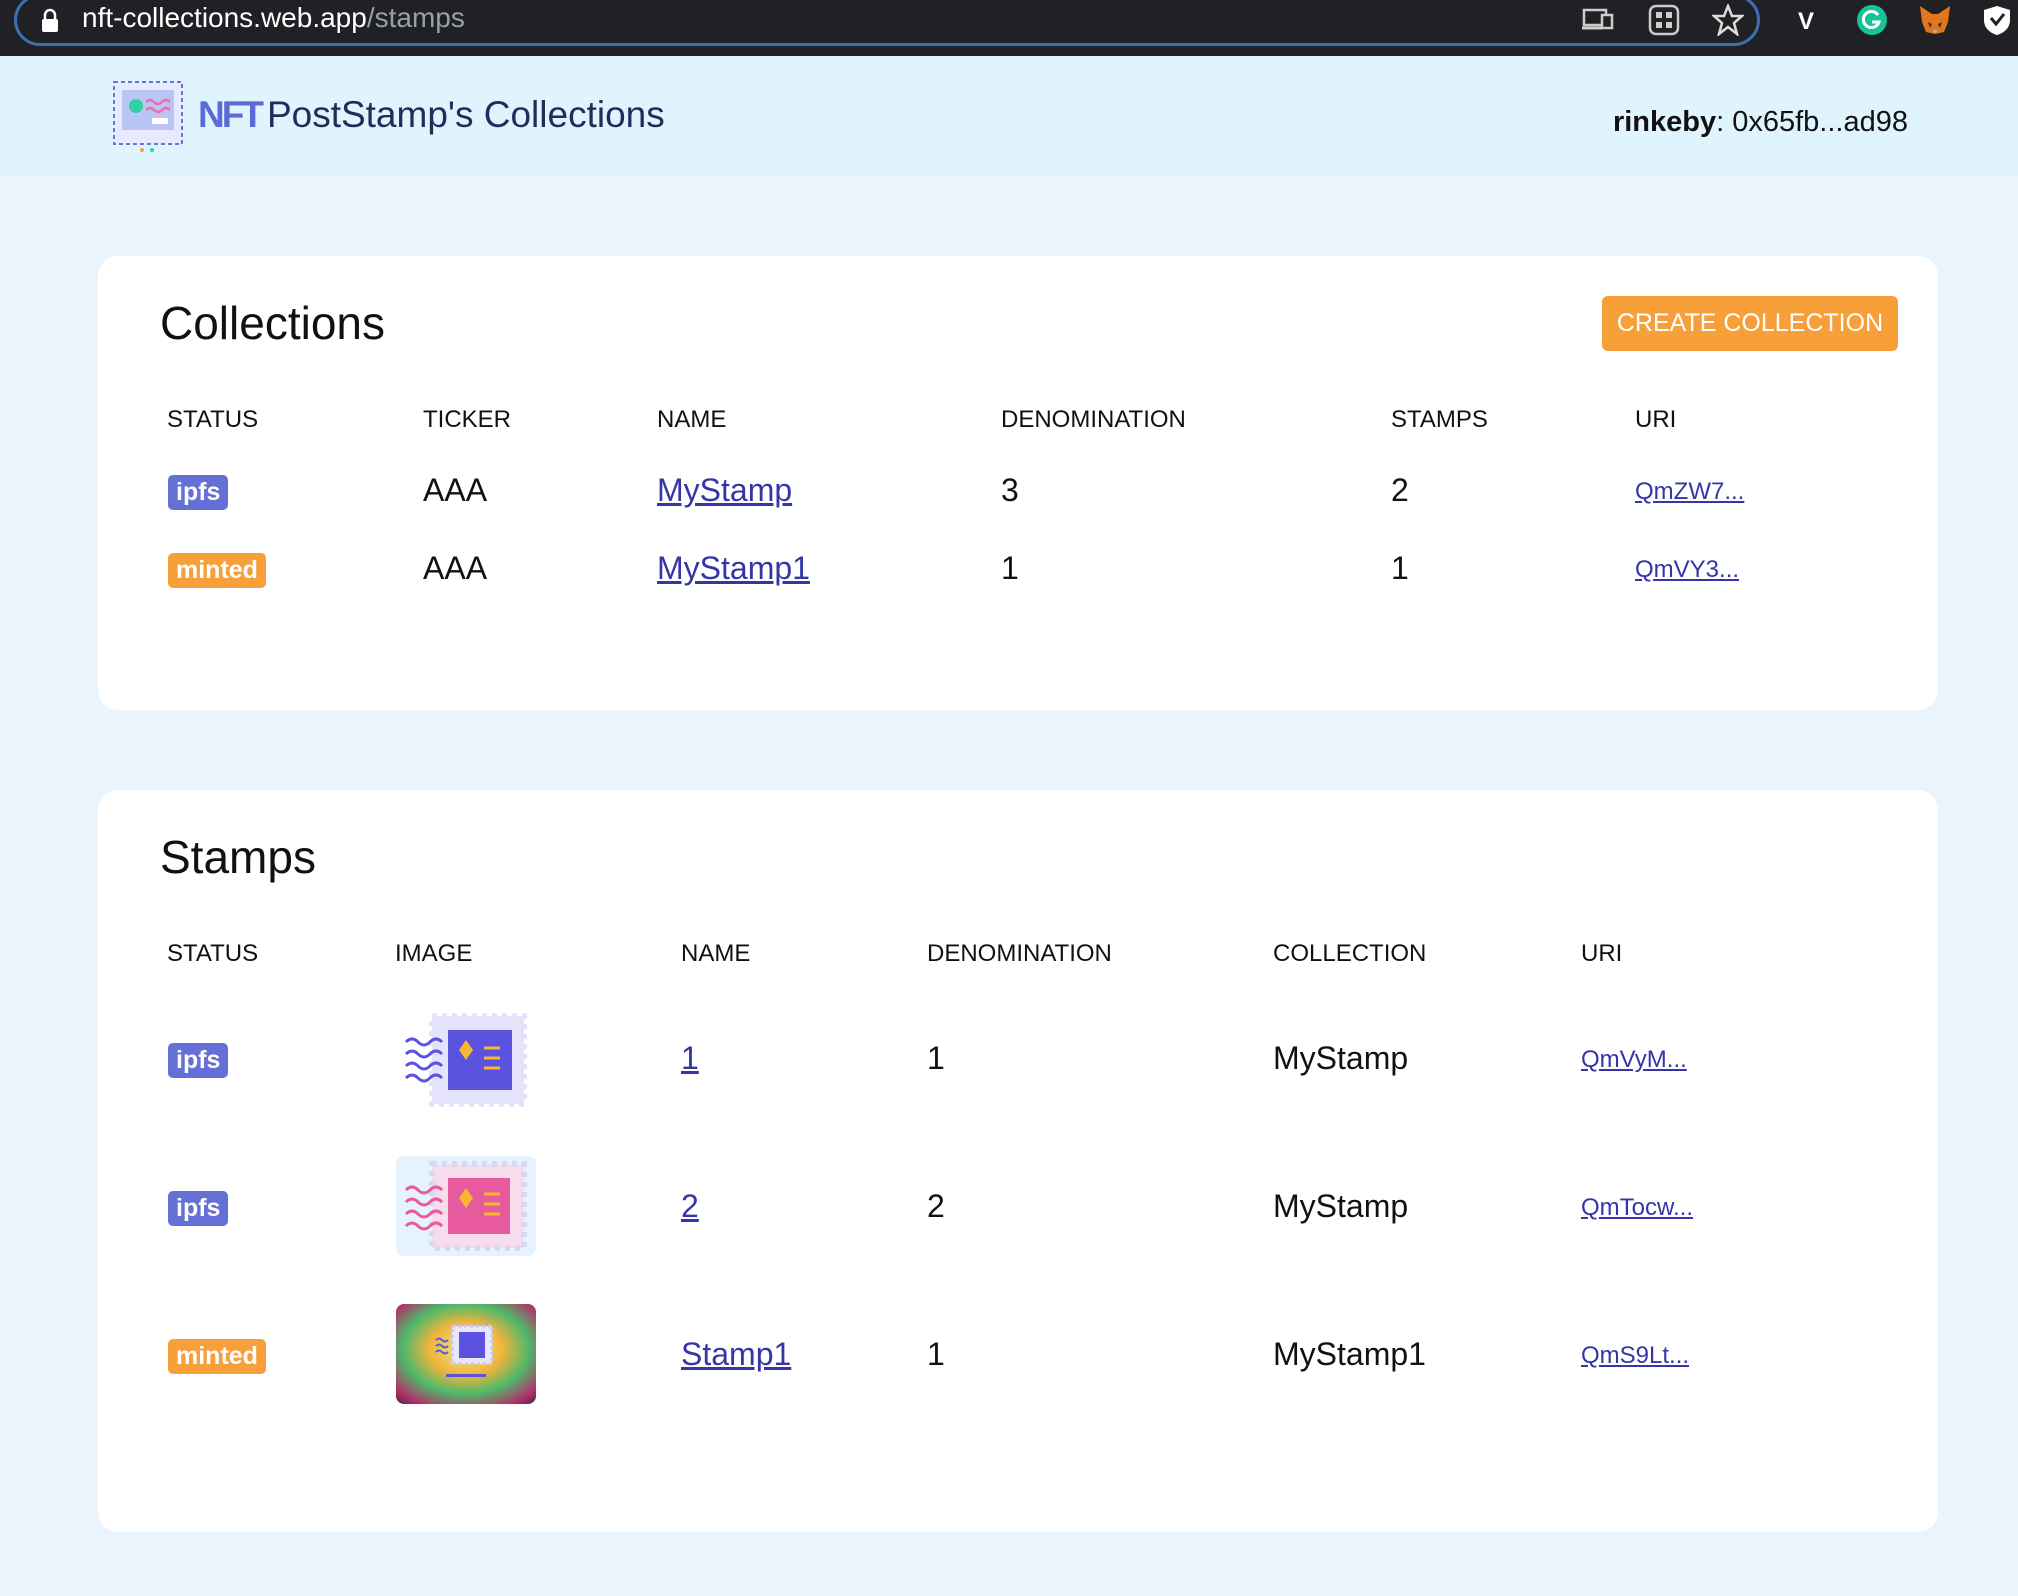 Image resolution: width=2018 pixels, height=1596 pixels. Describe the element at coordinates (466, 1206) in the screenshot. I see `stamp-pink-icon` at that location.